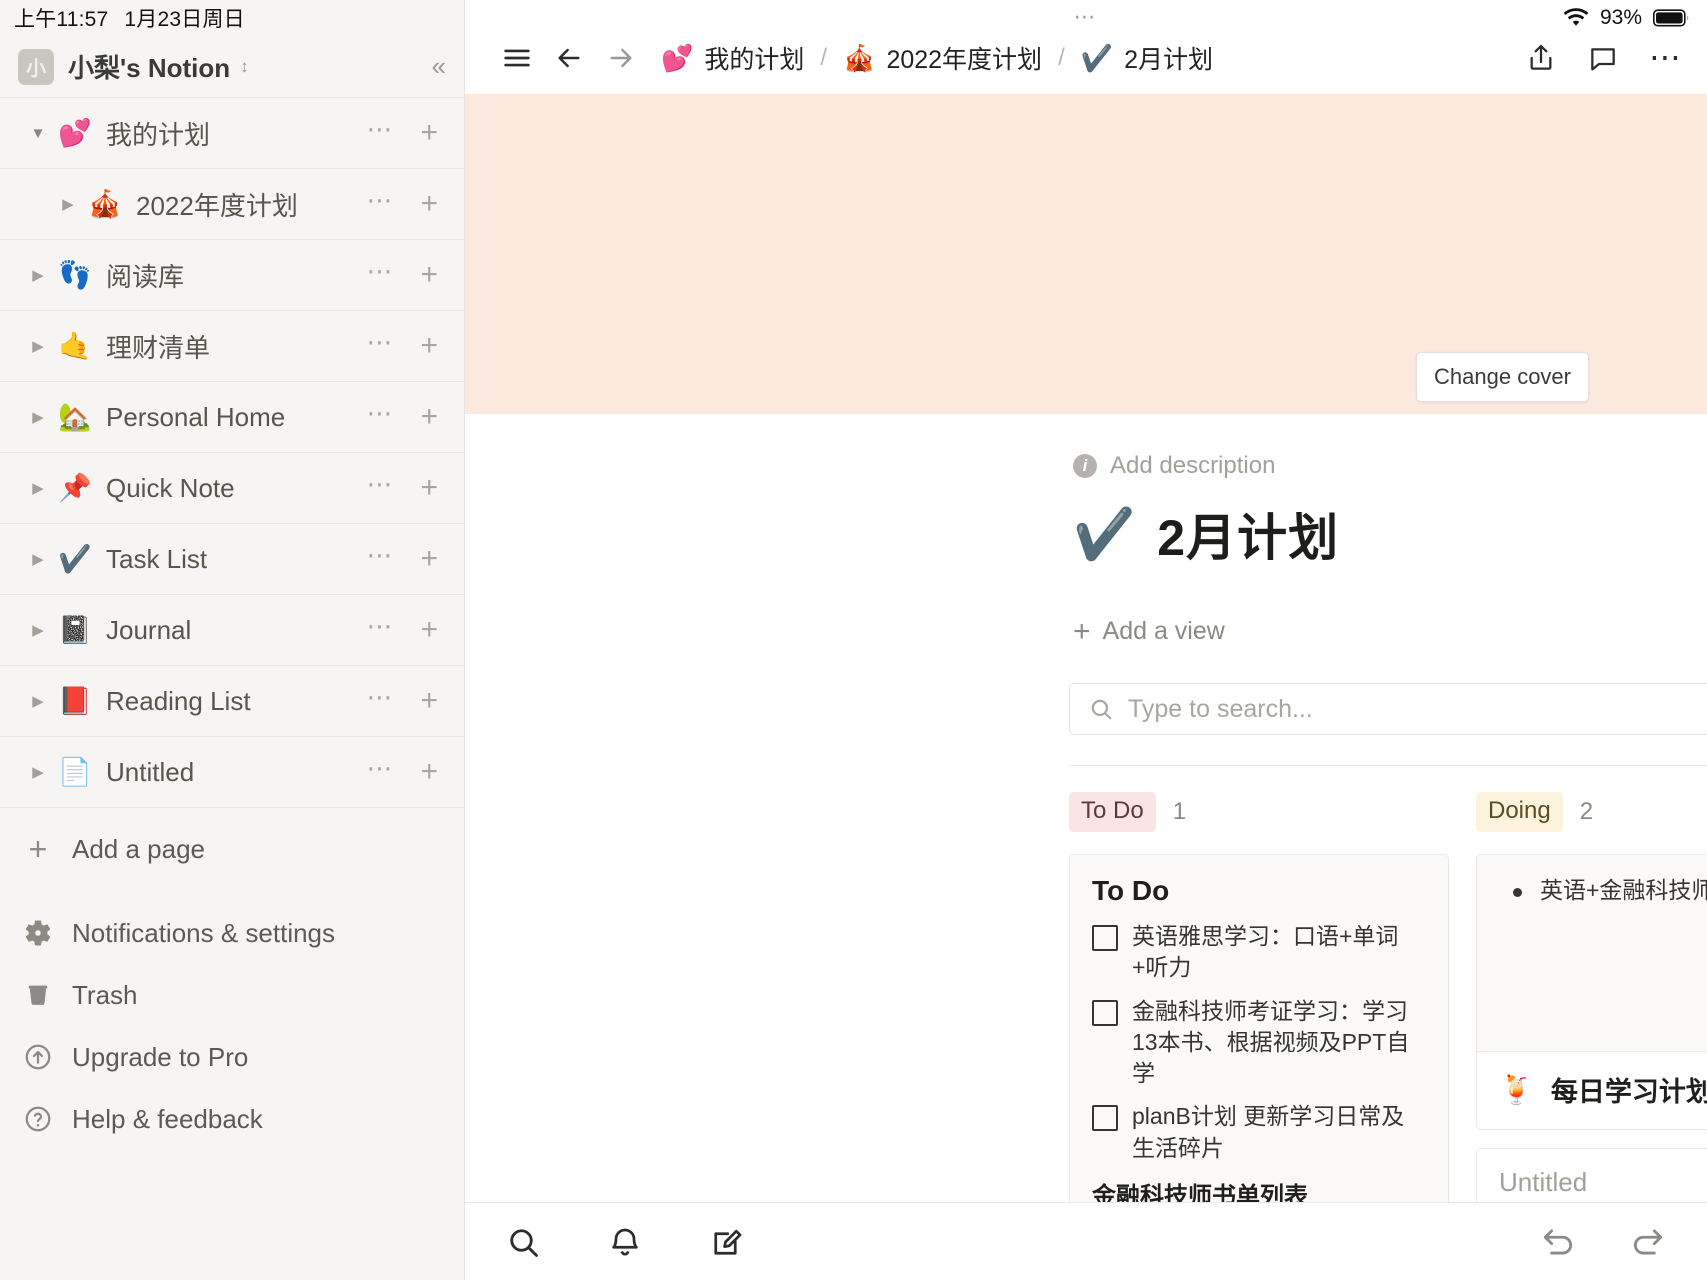  Describe the element at coordinates (1390, 466) in the screenshot. I see `add-description-button: i Add description` at that location.